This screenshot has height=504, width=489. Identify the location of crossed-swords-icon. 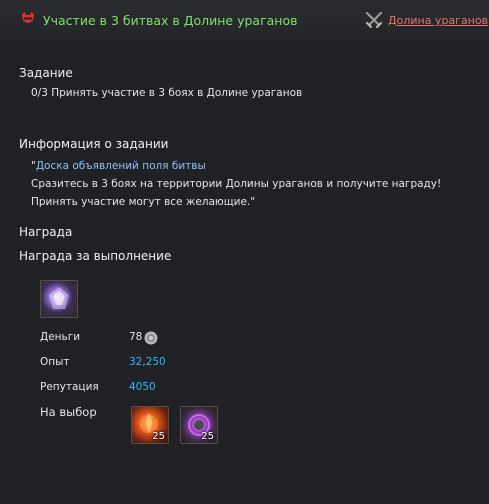
(374, 19).